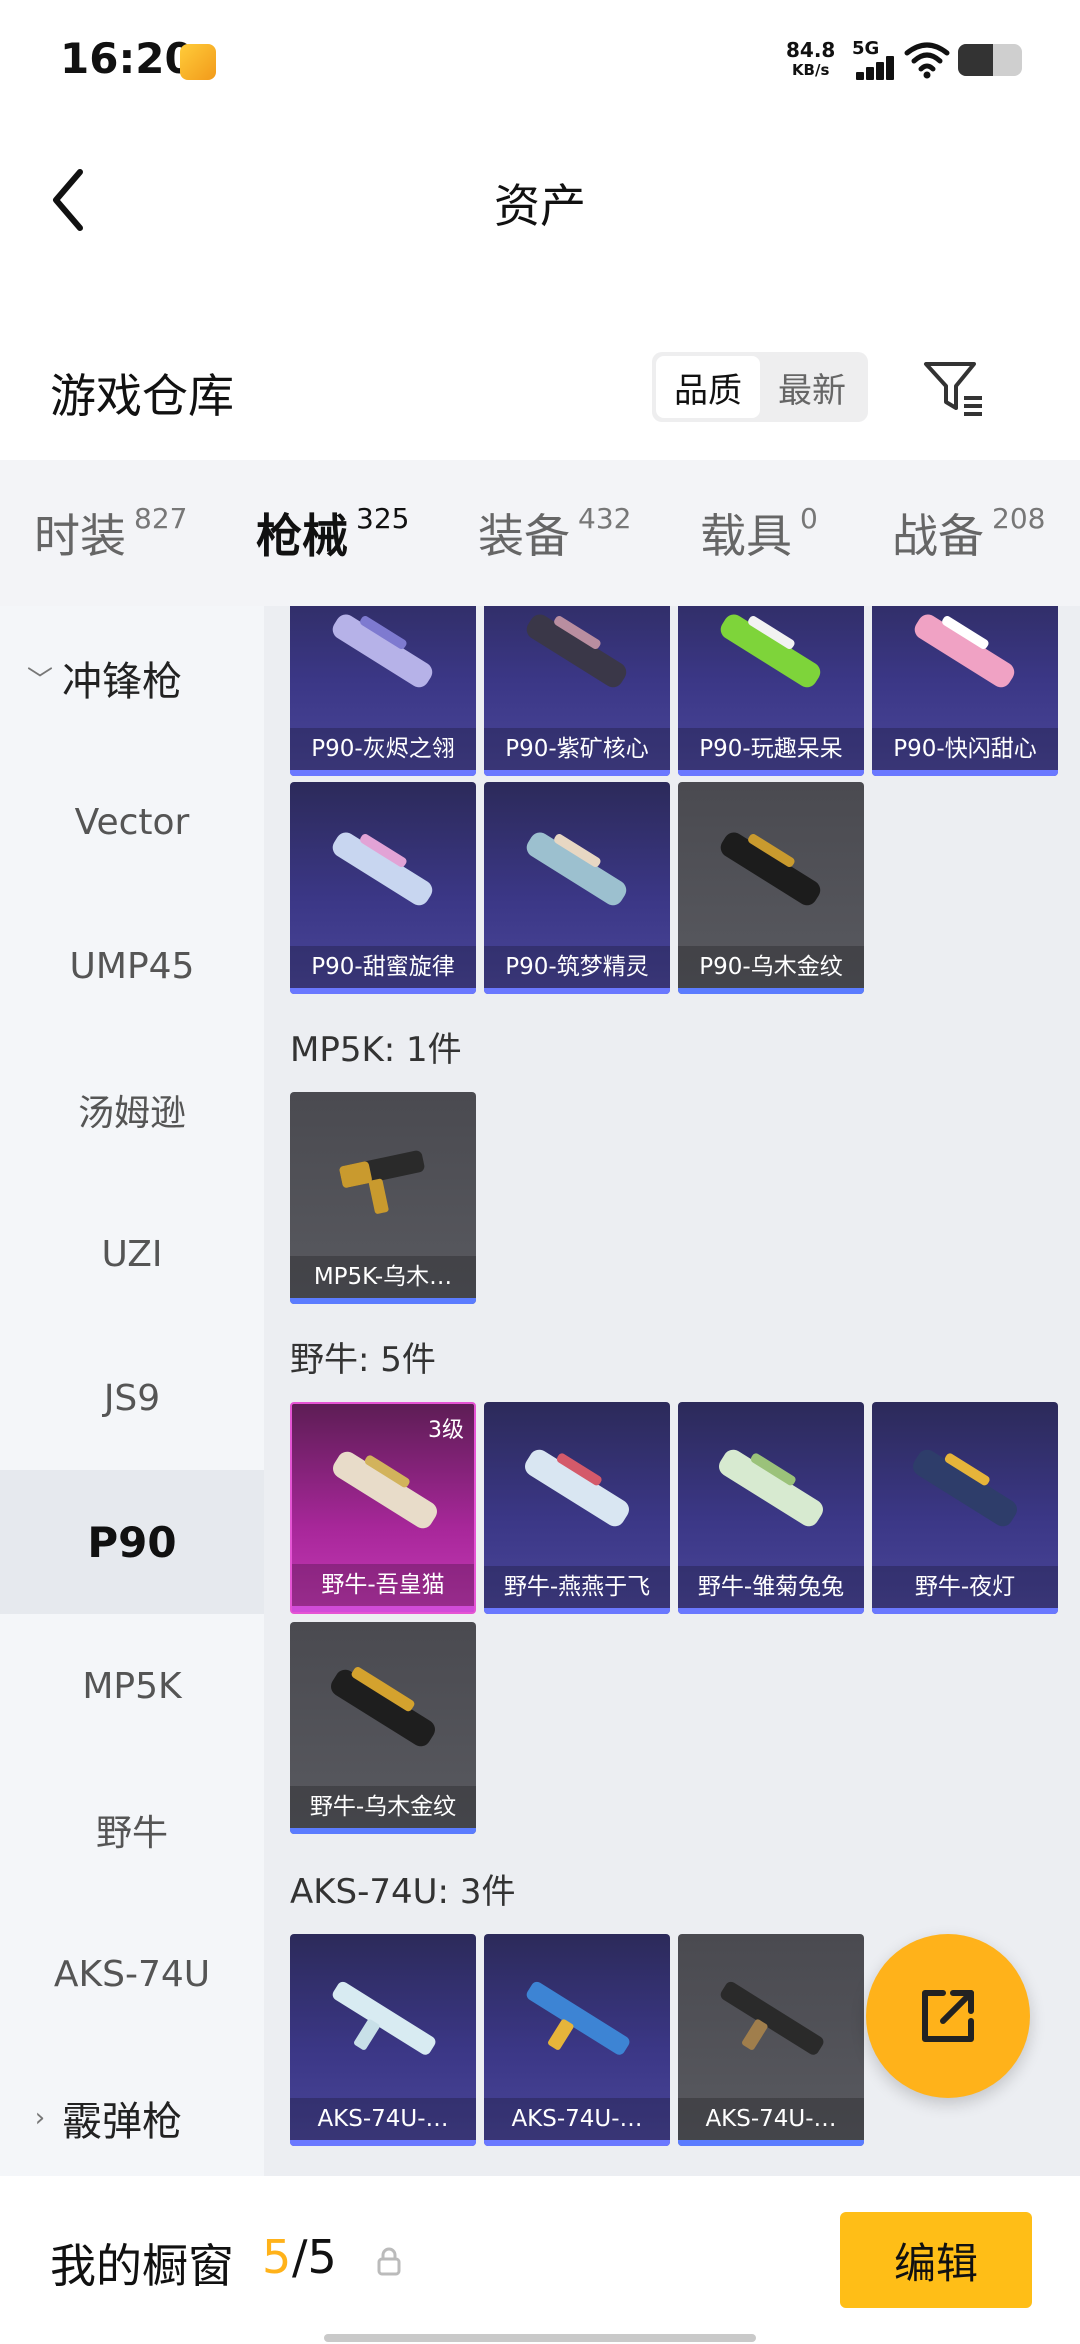 Image resolution: width=1080 pixels, height=2344 pixels. I want to click on net-speed: 84.8 KB/s, so click(810, 60).